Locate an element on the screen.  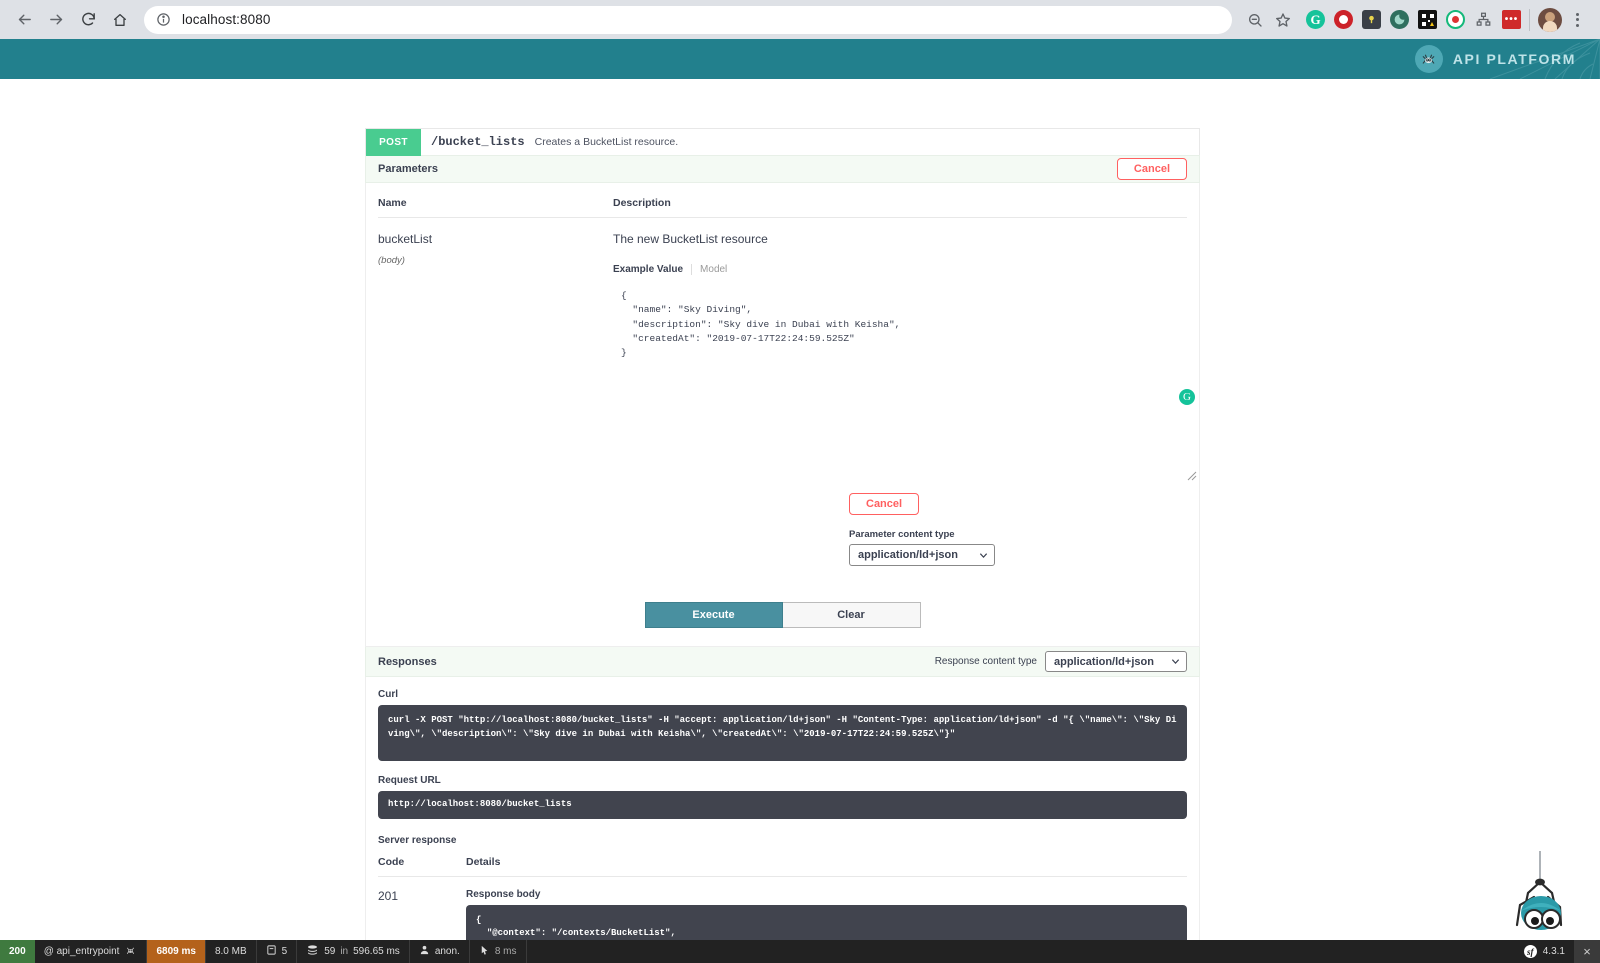
parameter-content-type-label: Parameter content type is located at coordinates (902, 534).